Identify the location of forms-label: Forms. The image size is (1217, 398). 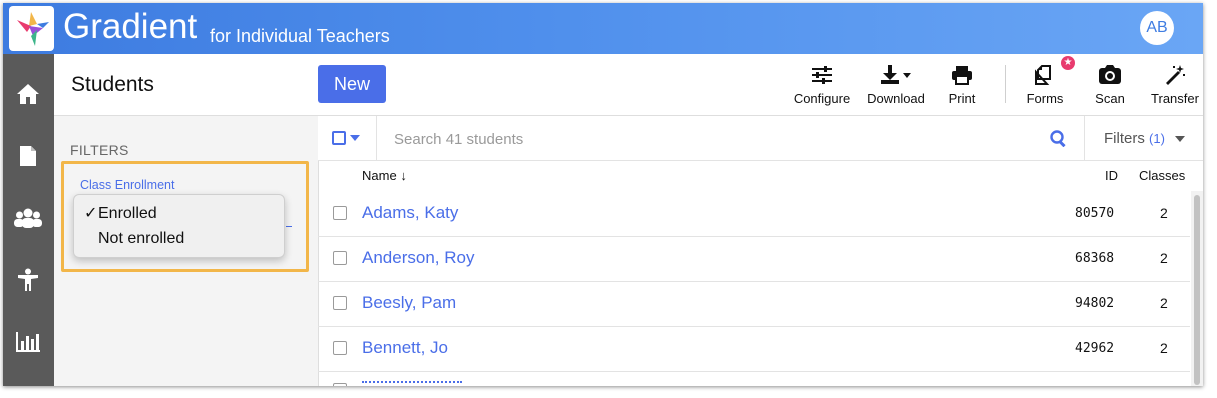
(1045, 98).